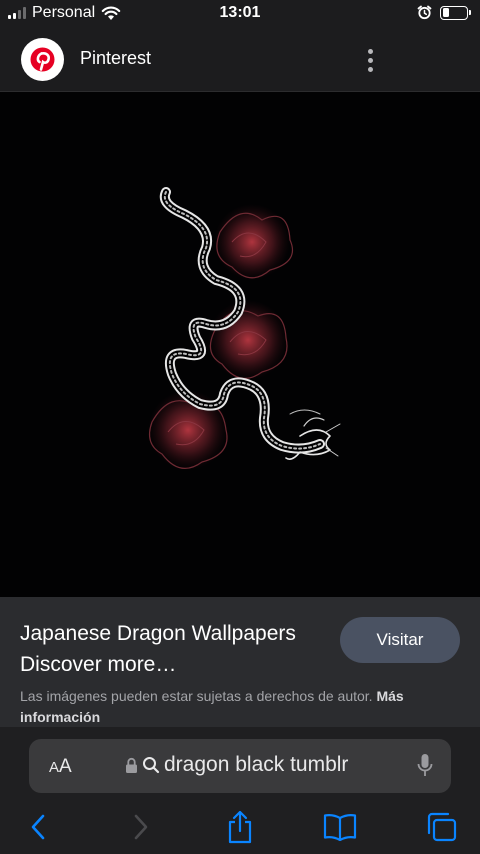  I want to click on tabs-icon, so click(442, 827).